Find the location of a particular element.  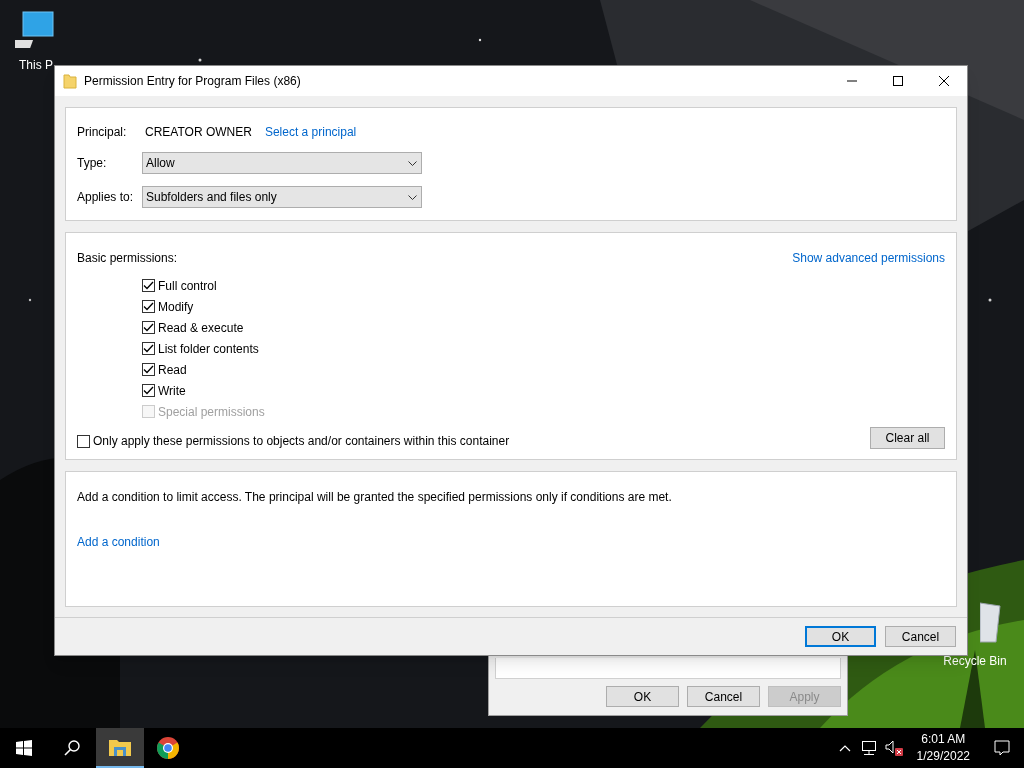

speech-bubble-icon is located at coordinates (1002, 748).